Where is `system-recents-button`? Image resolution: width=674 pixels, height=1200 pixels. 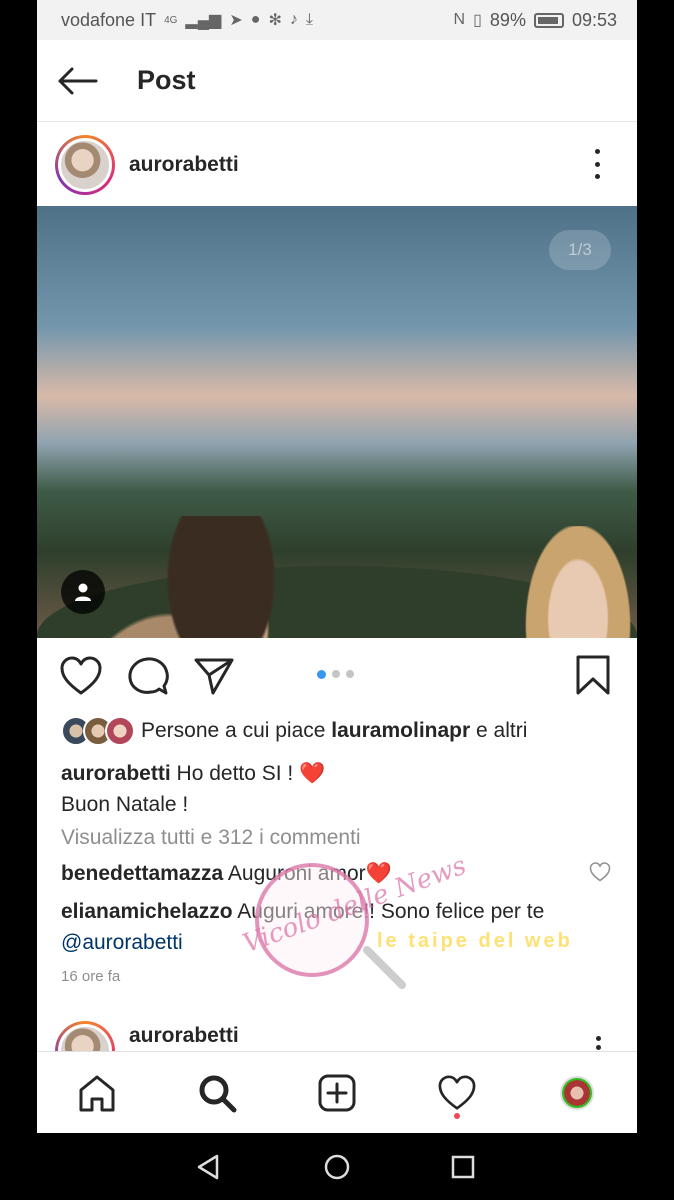 system-recents-button is located at coordinates (463, 1167).